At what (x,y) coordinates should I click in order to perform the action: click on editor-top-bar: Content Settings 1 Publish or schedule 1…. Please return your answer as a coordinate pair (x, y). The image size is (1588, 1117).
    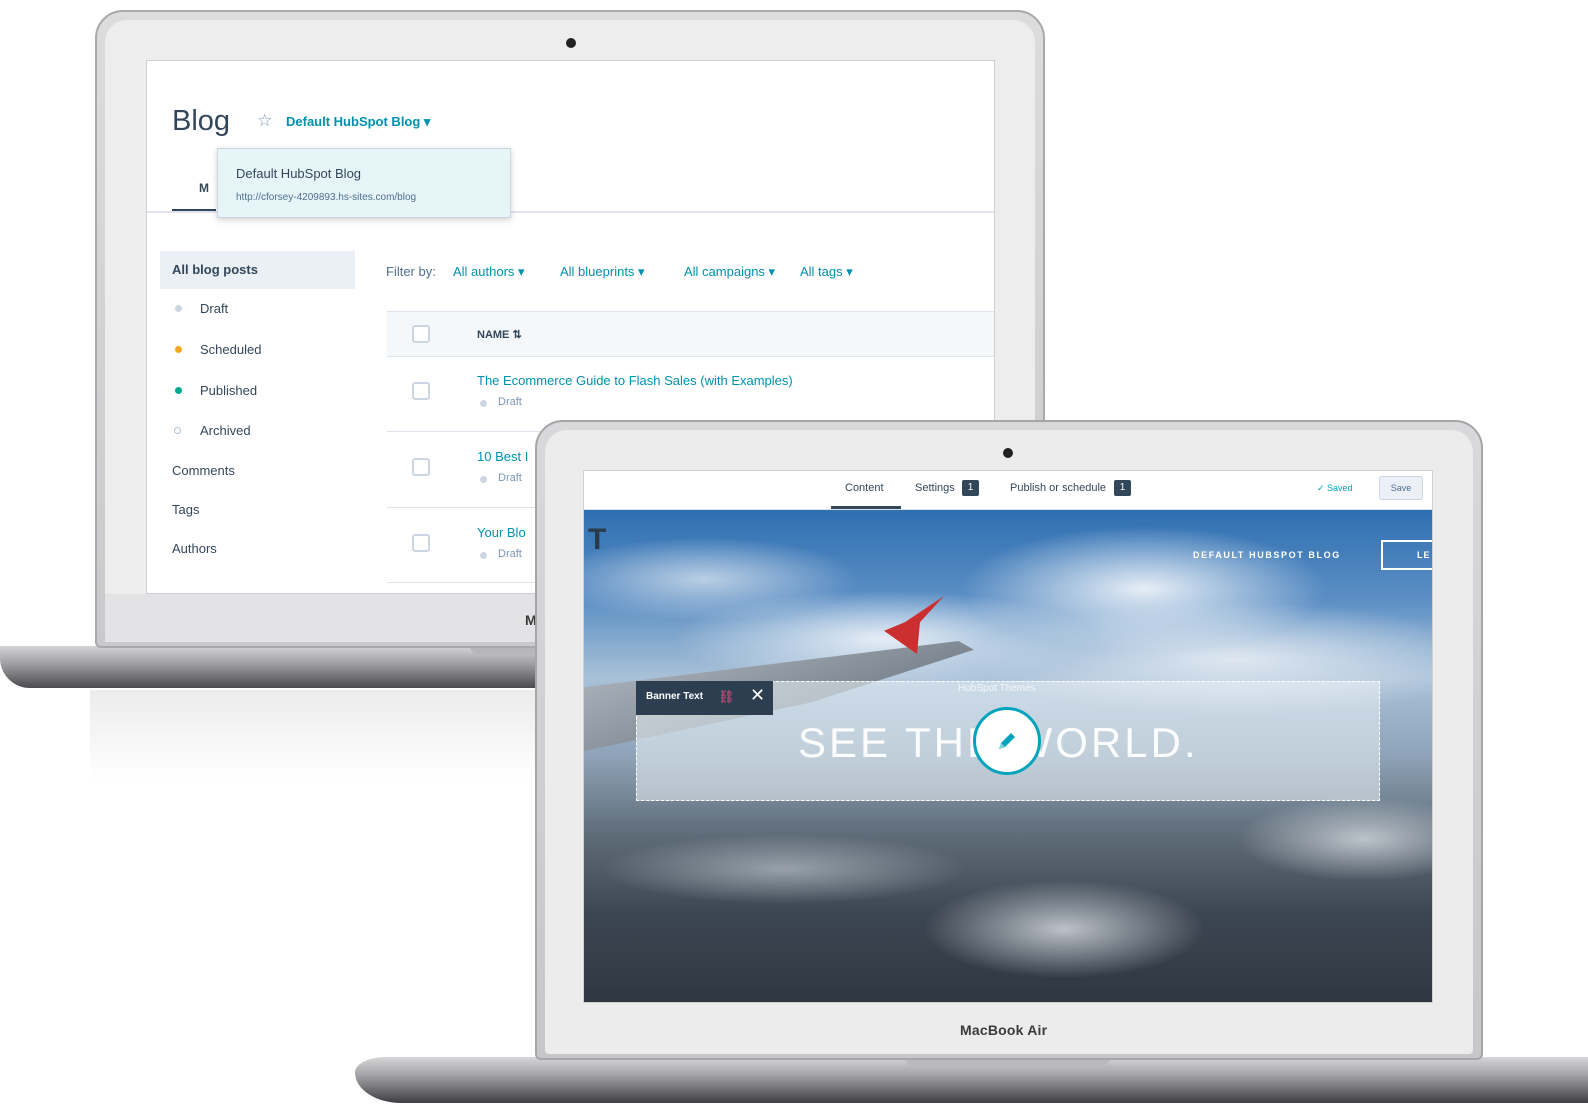
    Looking at the image, I should click on (1008, 490).